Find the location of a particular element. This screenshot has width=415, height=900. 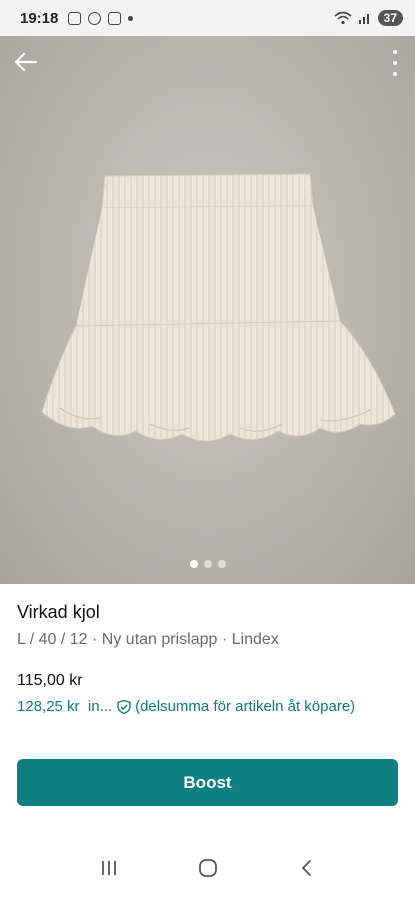

battery-indicator: 37 is located at coordinates (390, 18).